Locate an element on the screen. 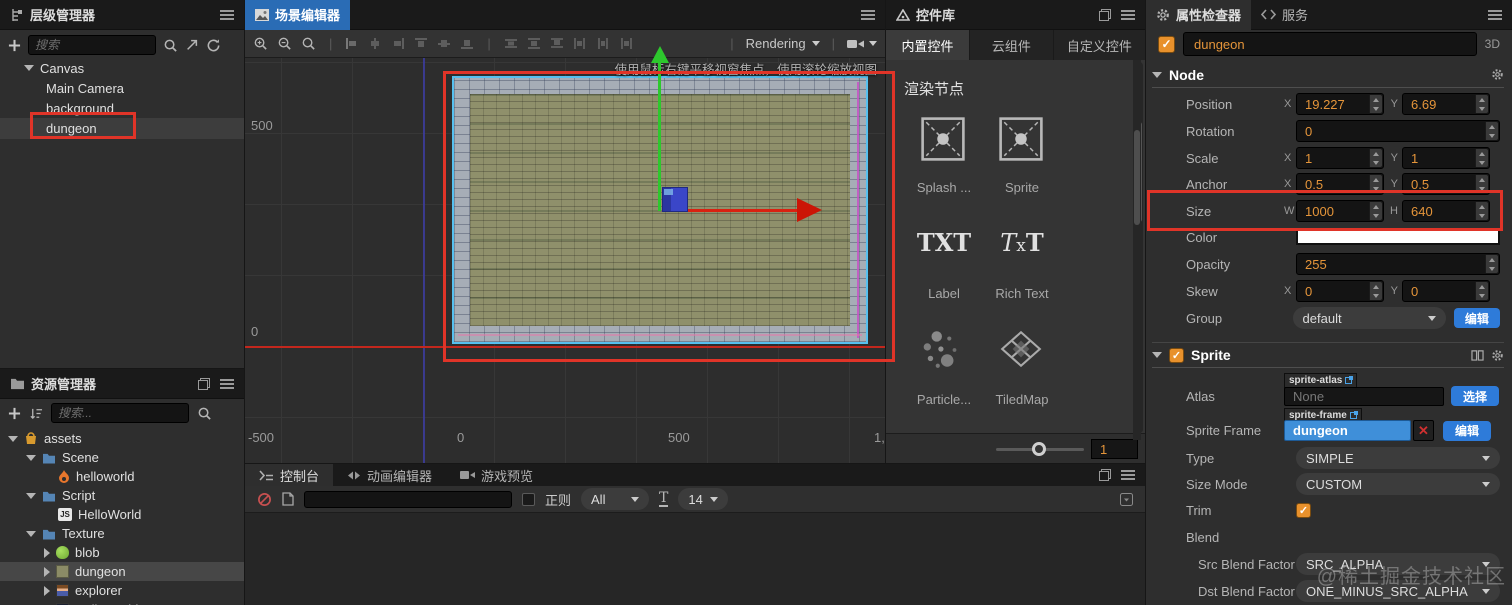 This screenshot has height=605, width=1512. label-widget-icon: TXT is located at coordinates (944, 242).